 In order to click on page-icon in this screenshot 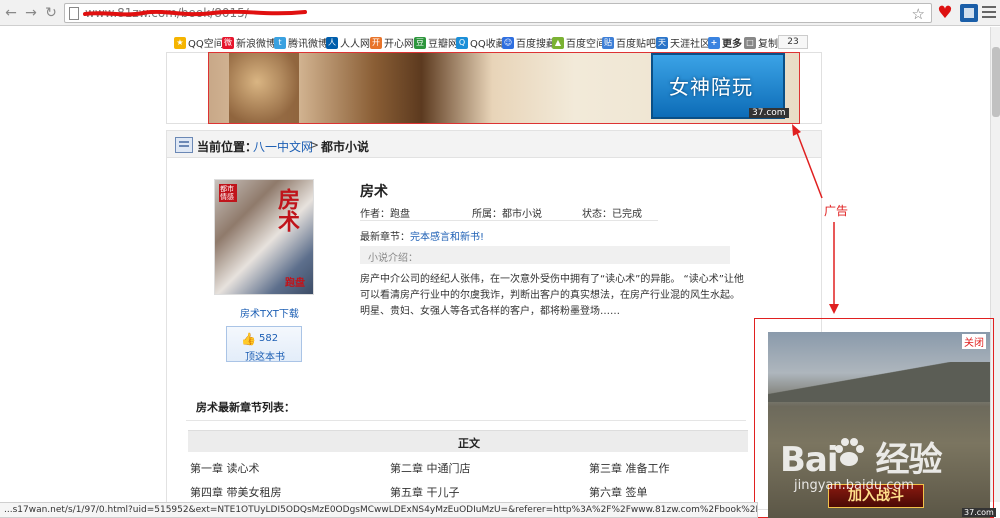, I will do `click(74, 13)`.